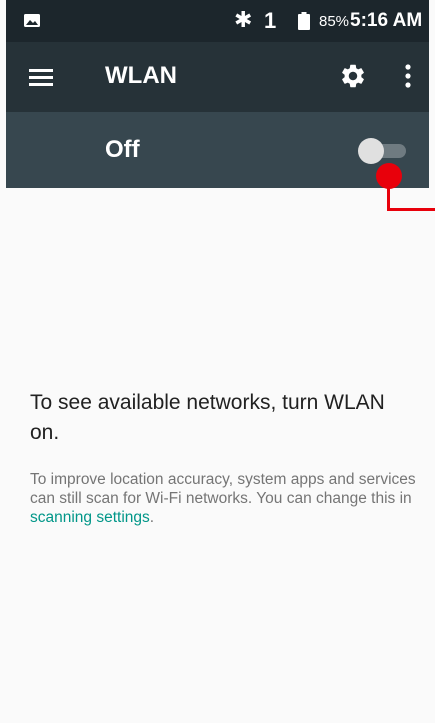 Image resolution: width=435 pixels, height=723 pixels. What do you see at coordinates (41, 77) in the screenshot?
I see `menu-icon` at bounding box center [41, 77].